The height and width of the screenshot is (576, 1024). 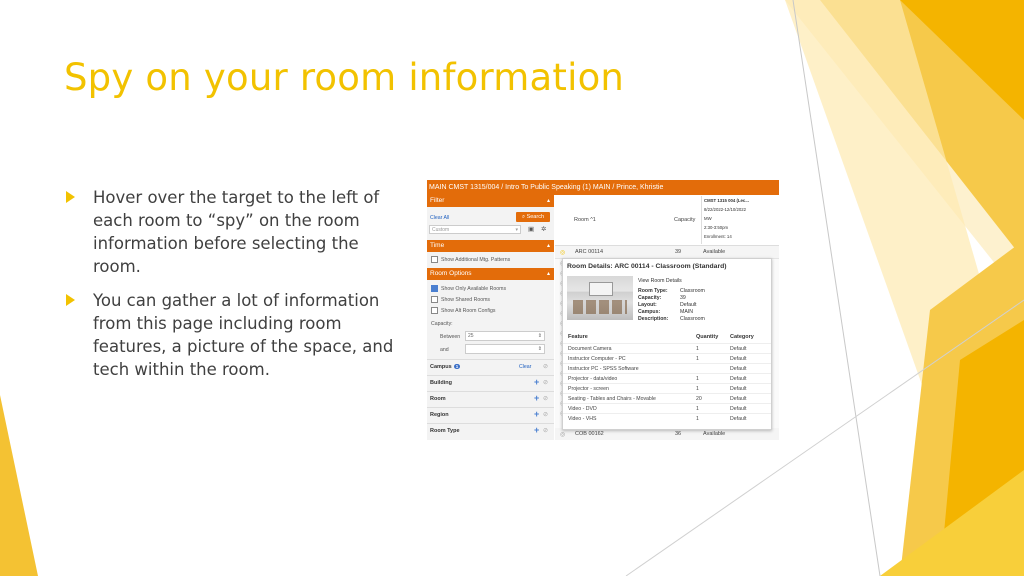 I want to click on between-label: Between, so click(x=450, y=337).